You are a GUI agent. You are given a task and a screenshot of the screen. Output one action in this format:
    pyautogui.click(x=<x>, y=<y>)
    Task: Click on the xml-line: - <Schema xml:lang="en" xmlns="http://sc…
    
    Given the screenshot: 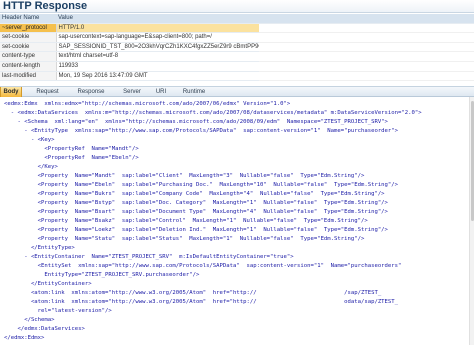 What is the action you would take?
    pyautogui.click(x=195, y=122)
    